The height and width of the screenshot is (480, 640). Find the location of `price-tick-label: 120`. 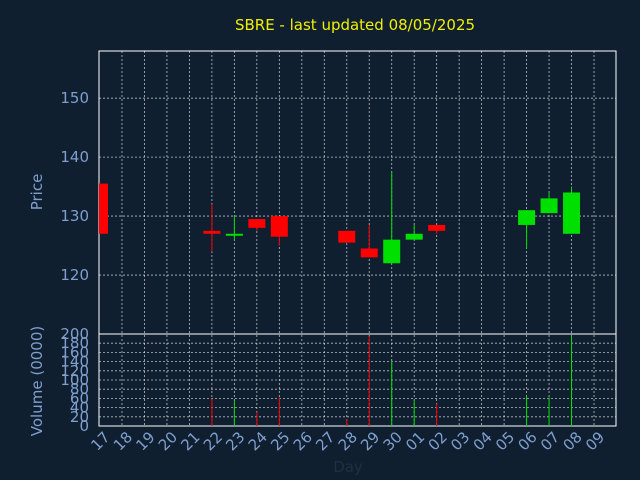

price-tick-label: 120 is located at coordinates (74, 275).